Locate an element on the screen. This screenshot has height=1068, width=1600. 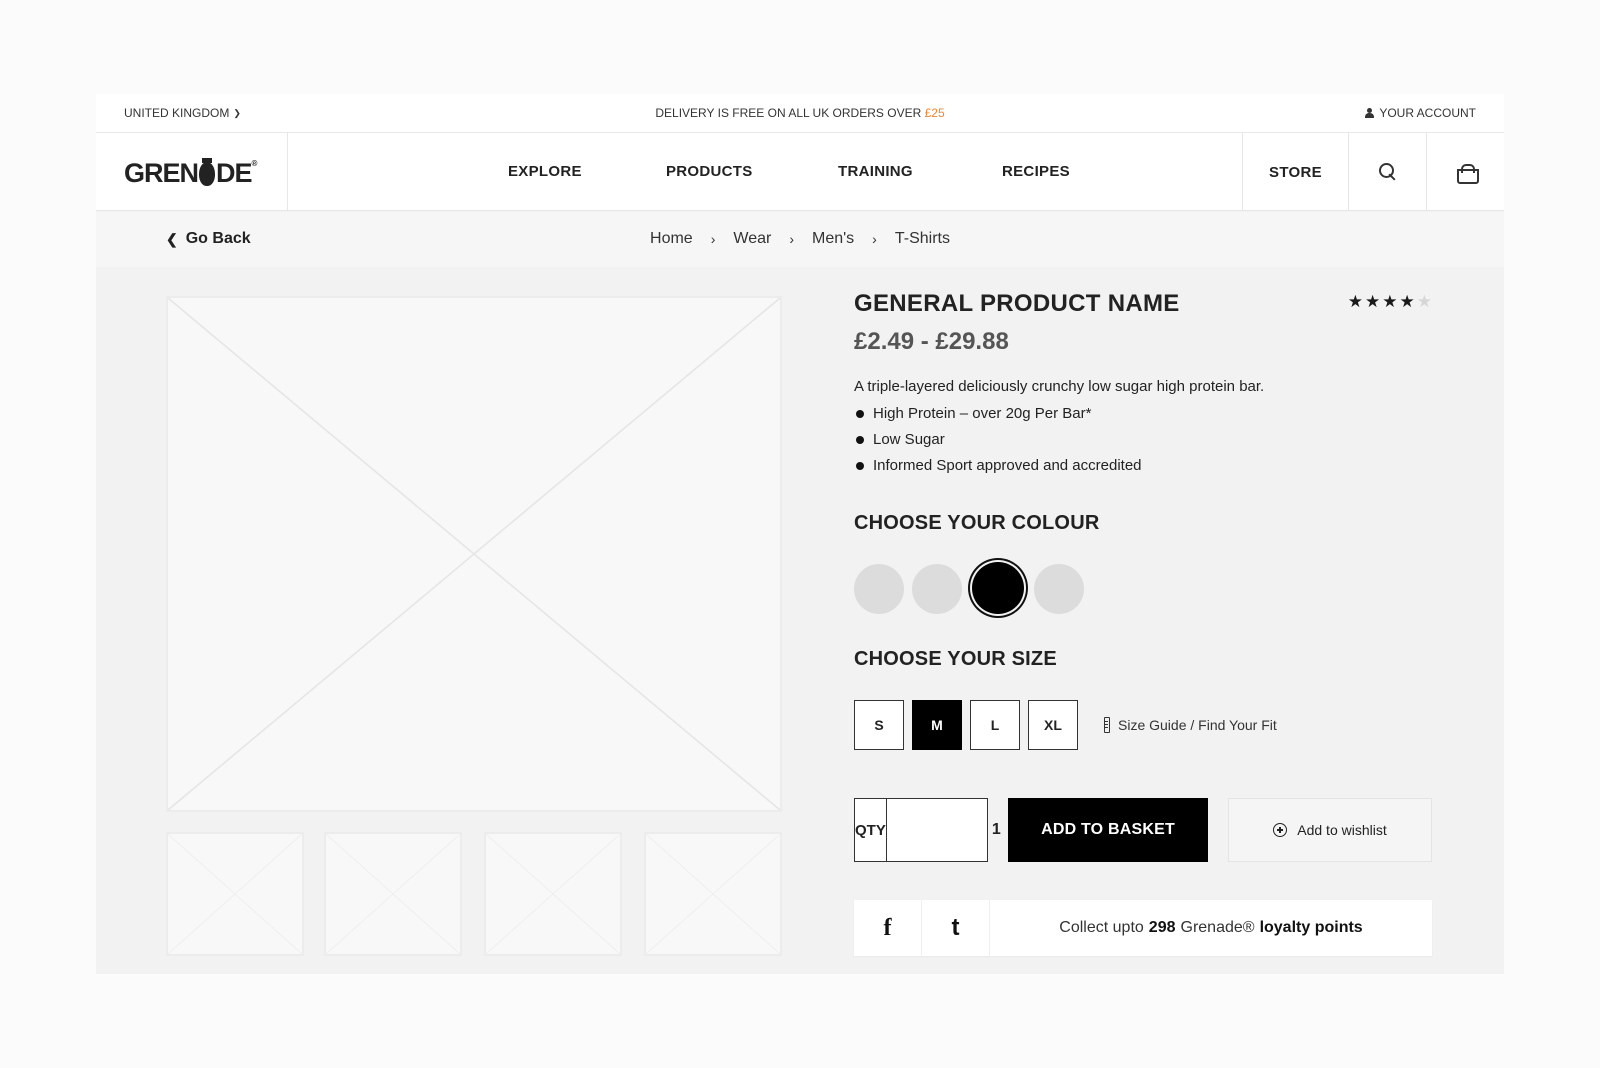
loyalty-brand: Grenade® is located at coordinates (1217, 927).